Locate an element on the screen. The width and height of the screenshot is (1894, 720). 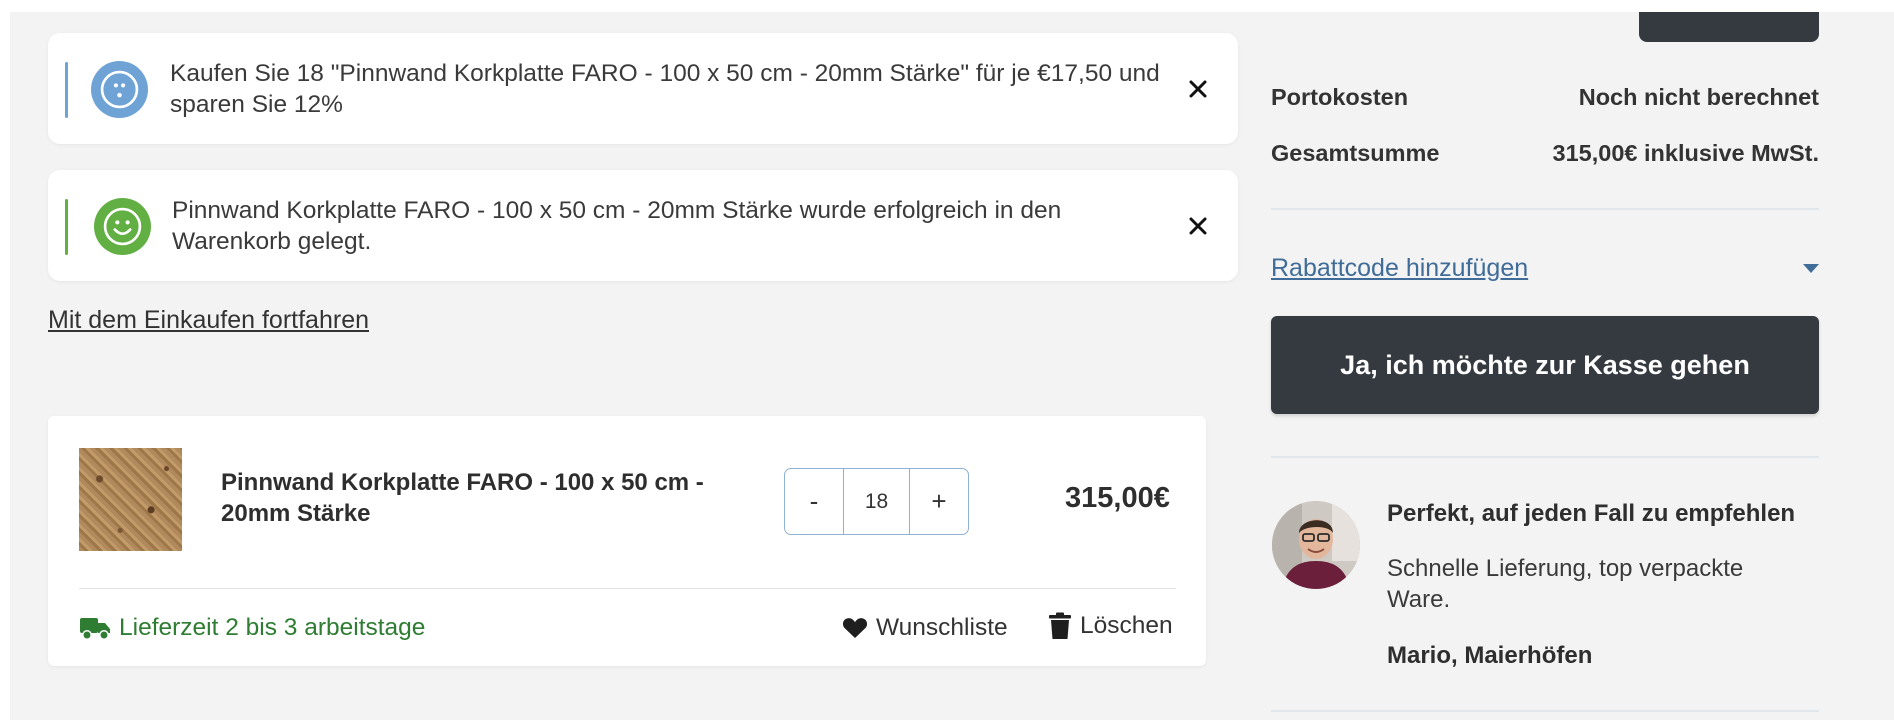
smiley-icon is located at coordinates (122, 226).